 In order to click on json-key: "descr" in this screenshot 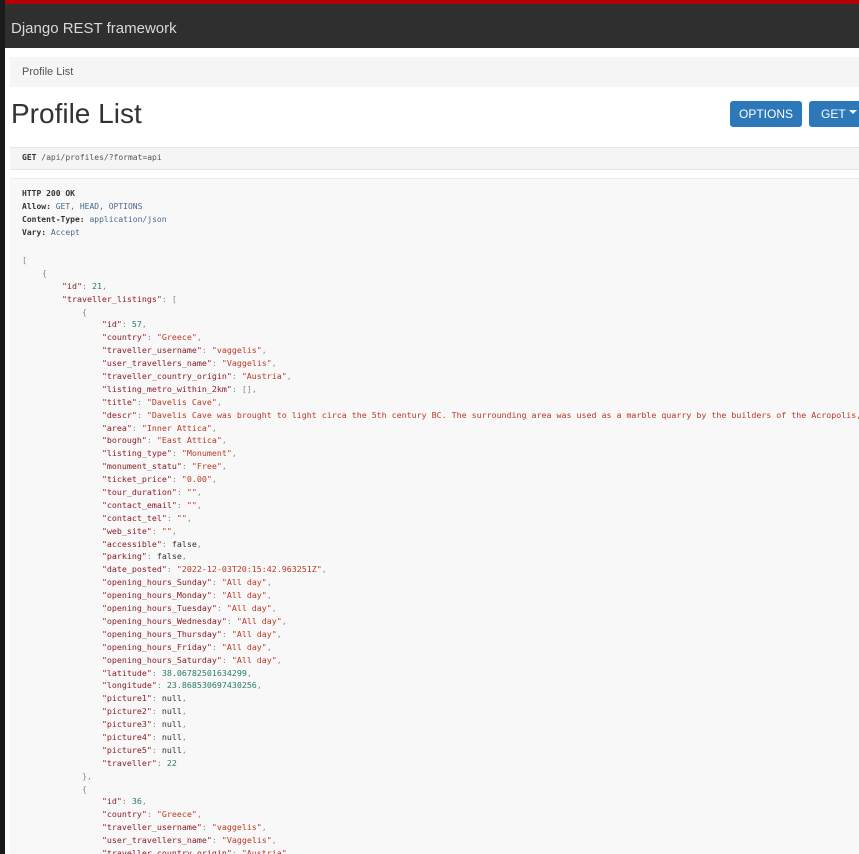, I will do `click(119, 414)`.